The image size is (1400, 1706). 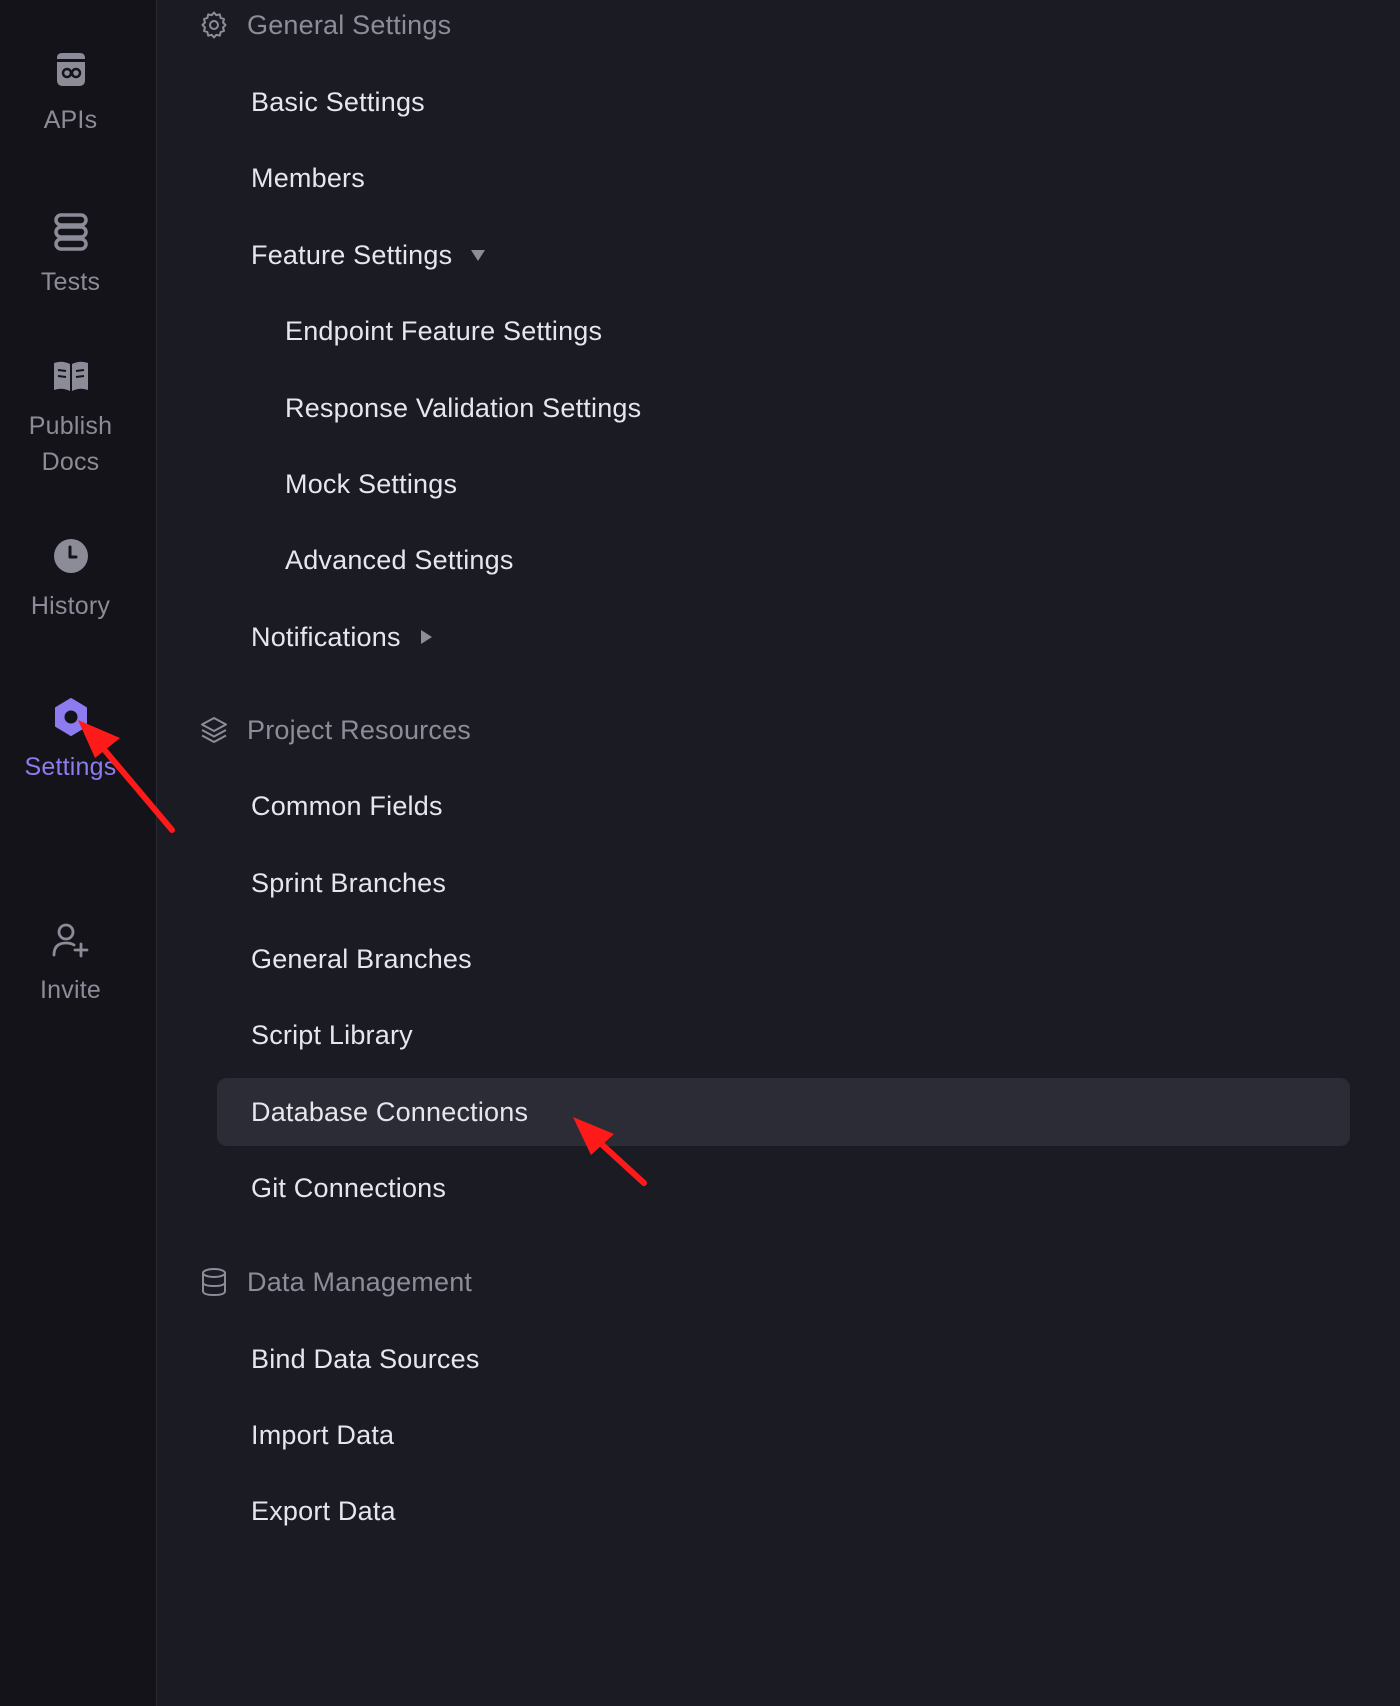 I want to click on section-header-project-resources: Project Resources, so click(x=335, y=730).